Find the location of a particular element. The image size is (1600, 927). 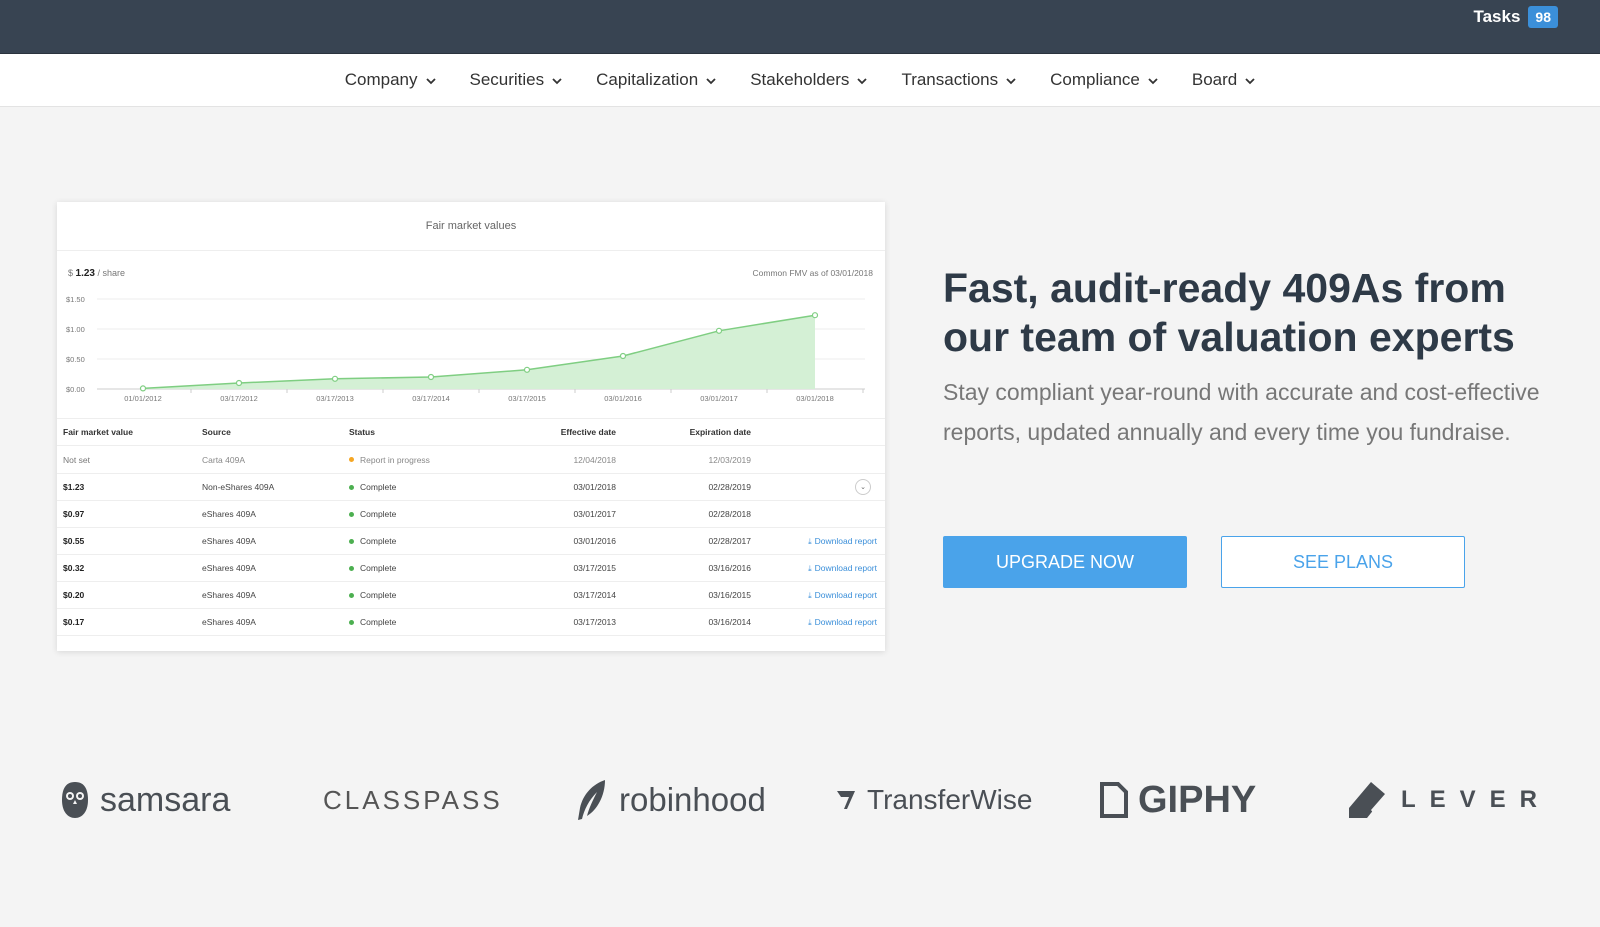

header-status: Status is located at coordinates (427, 432).